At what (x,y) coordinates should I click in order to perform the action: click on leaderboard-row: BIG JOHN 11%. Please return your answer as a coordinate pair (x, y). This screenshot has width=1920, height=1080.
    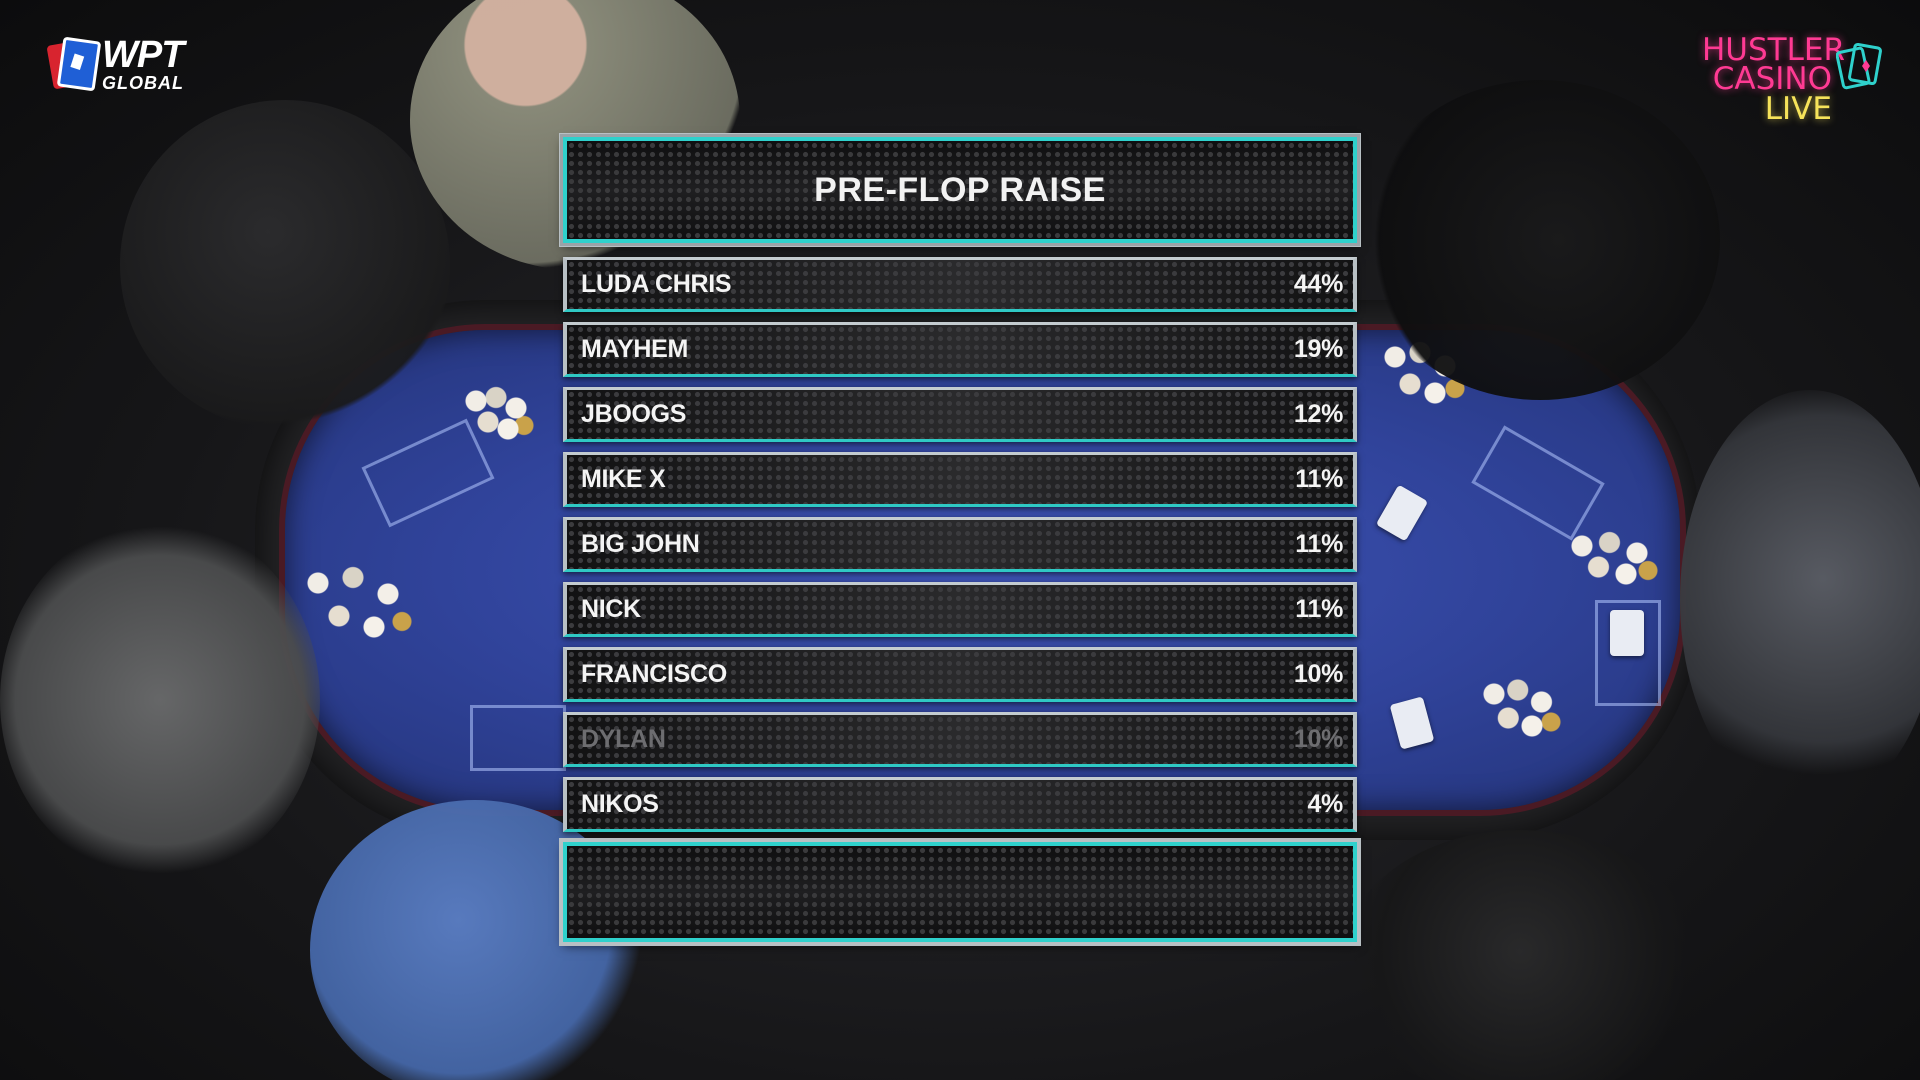
    Looking at the image, I should click on (960, 544).